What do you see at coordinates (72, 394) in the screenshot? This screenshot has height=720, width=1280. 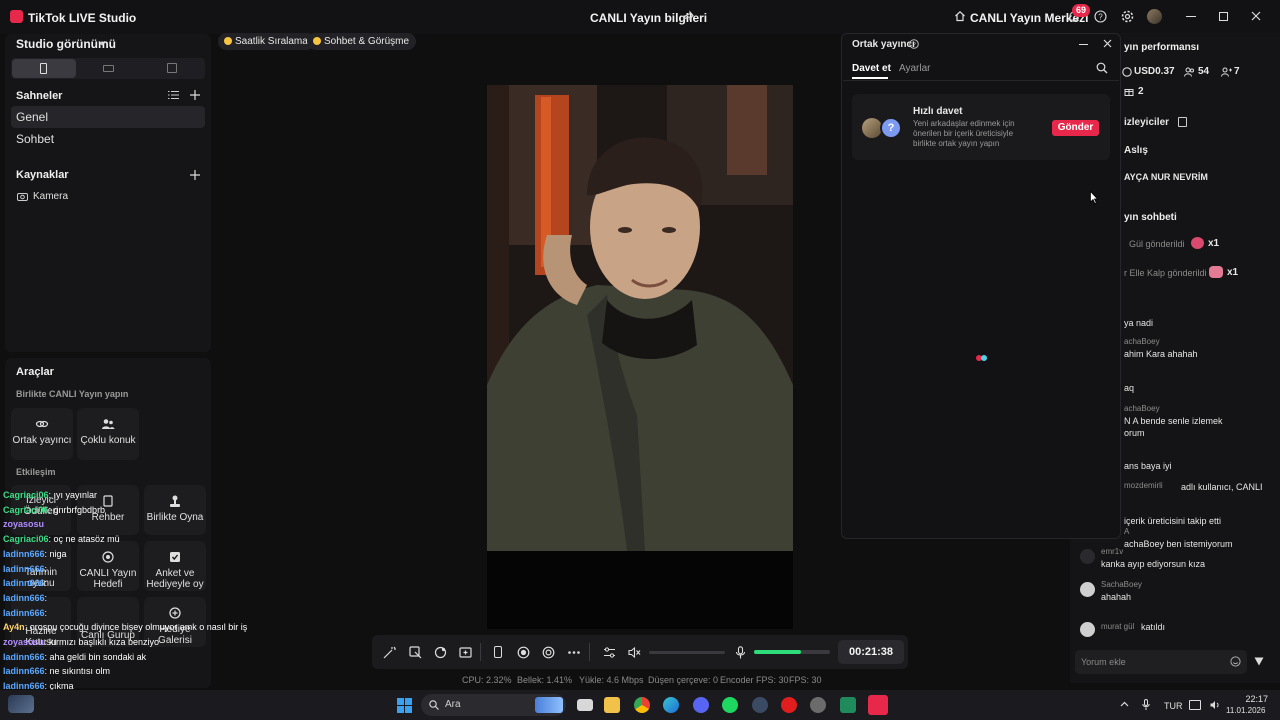 I see `live-together-label: Birlikte CANLI Yayın yapın` at bounding box center [72, 394].